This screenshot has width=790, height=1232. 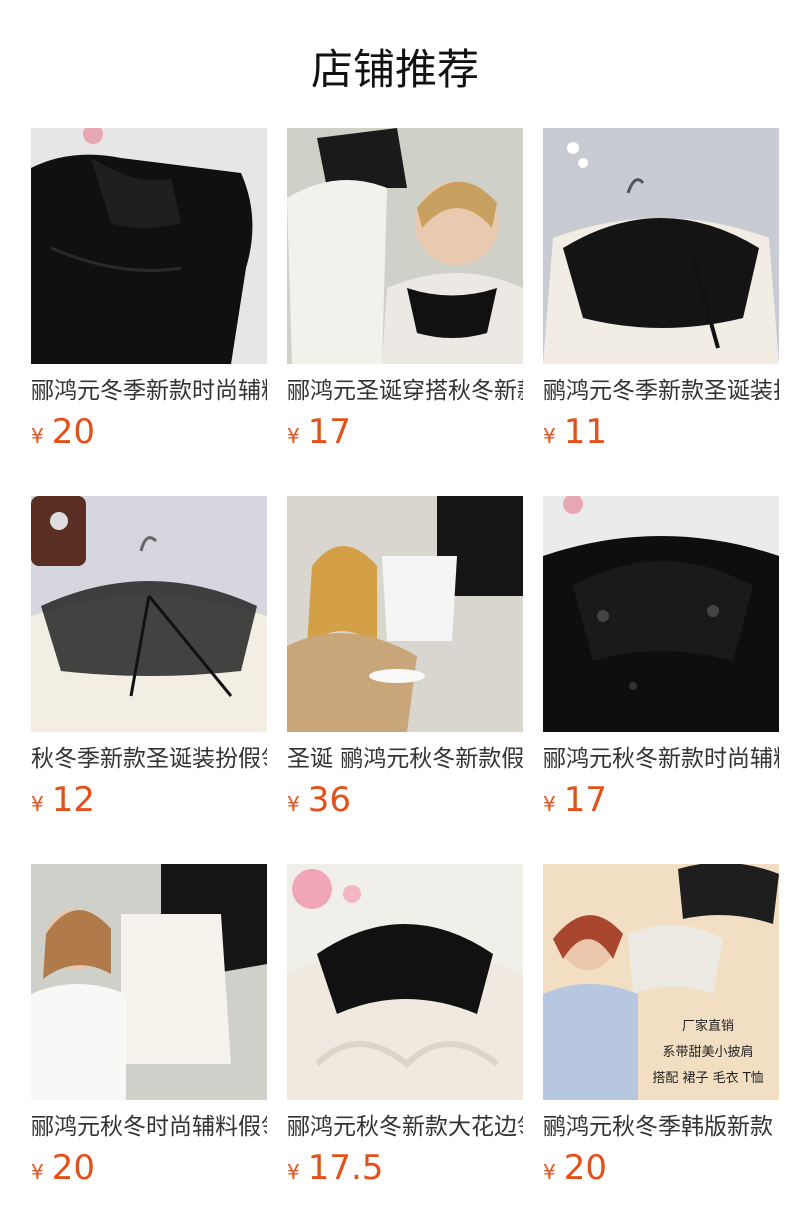 What do you see at coordinates (405, 1168) in the screenshot?
I see `price-row: ¥ 17.5` at bounding box center [405, 1168].